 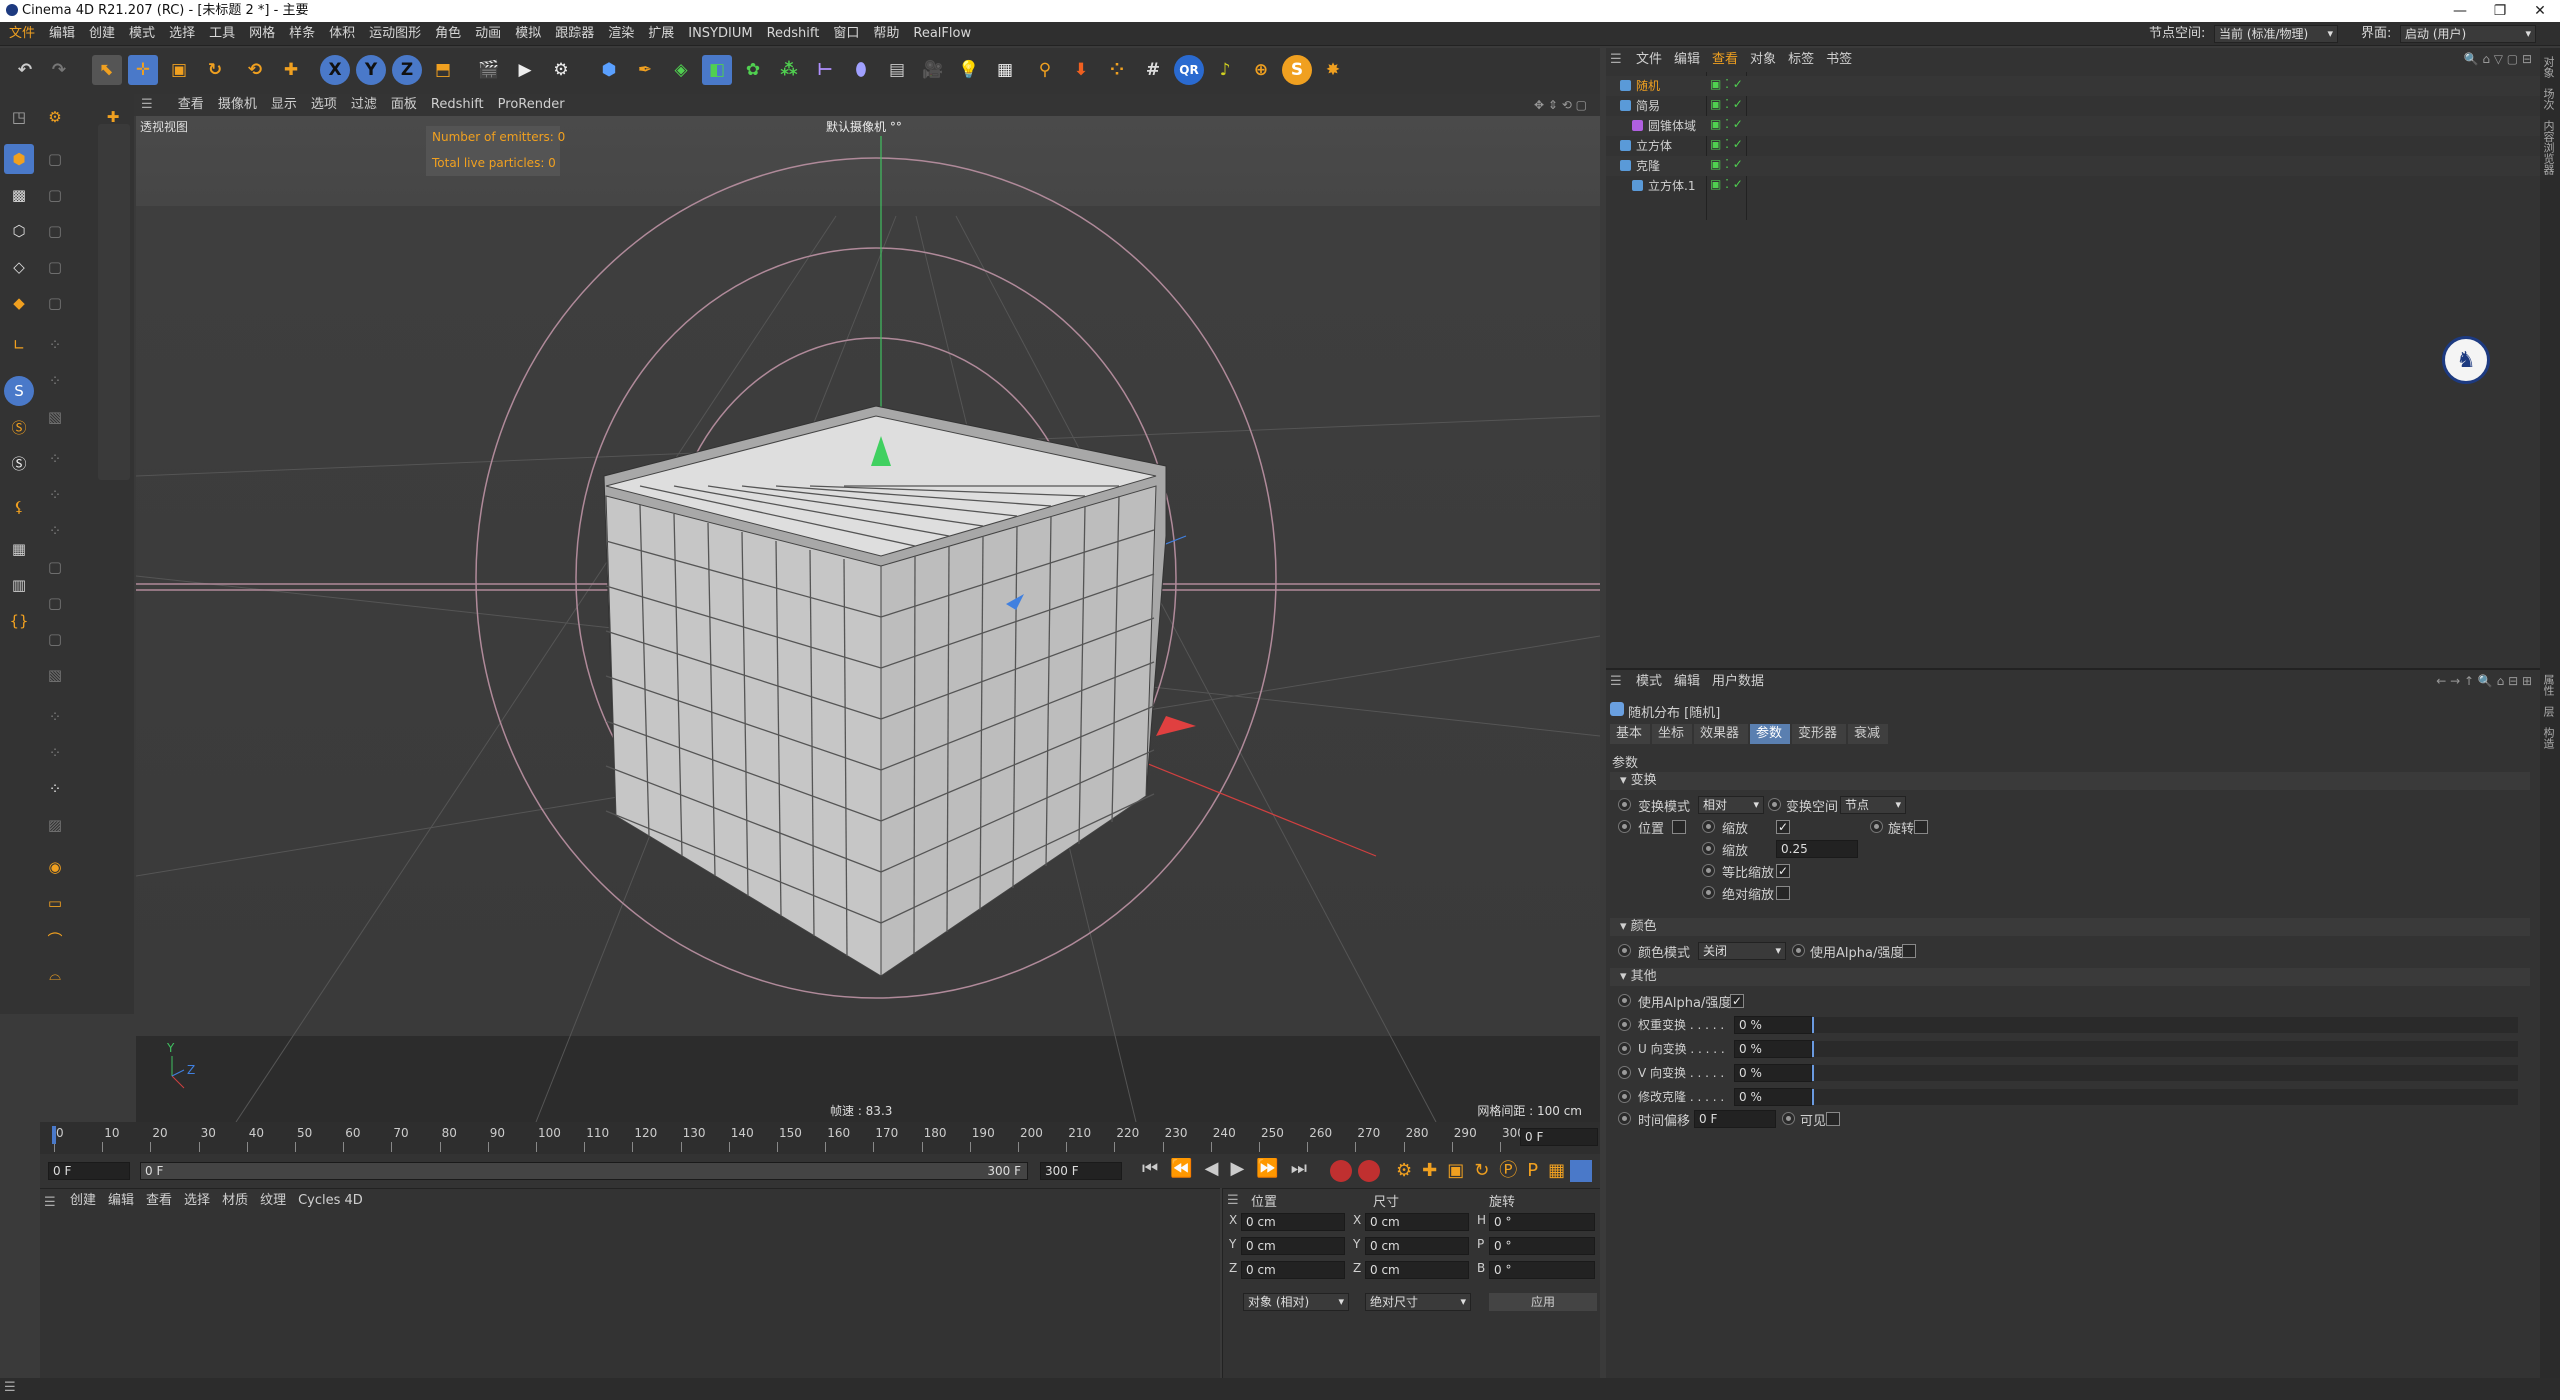 What do you see at coordinates (404, 105) in the screenshot?
I see `viewport-menu-item: 面板` at bounding box center [404, 105].